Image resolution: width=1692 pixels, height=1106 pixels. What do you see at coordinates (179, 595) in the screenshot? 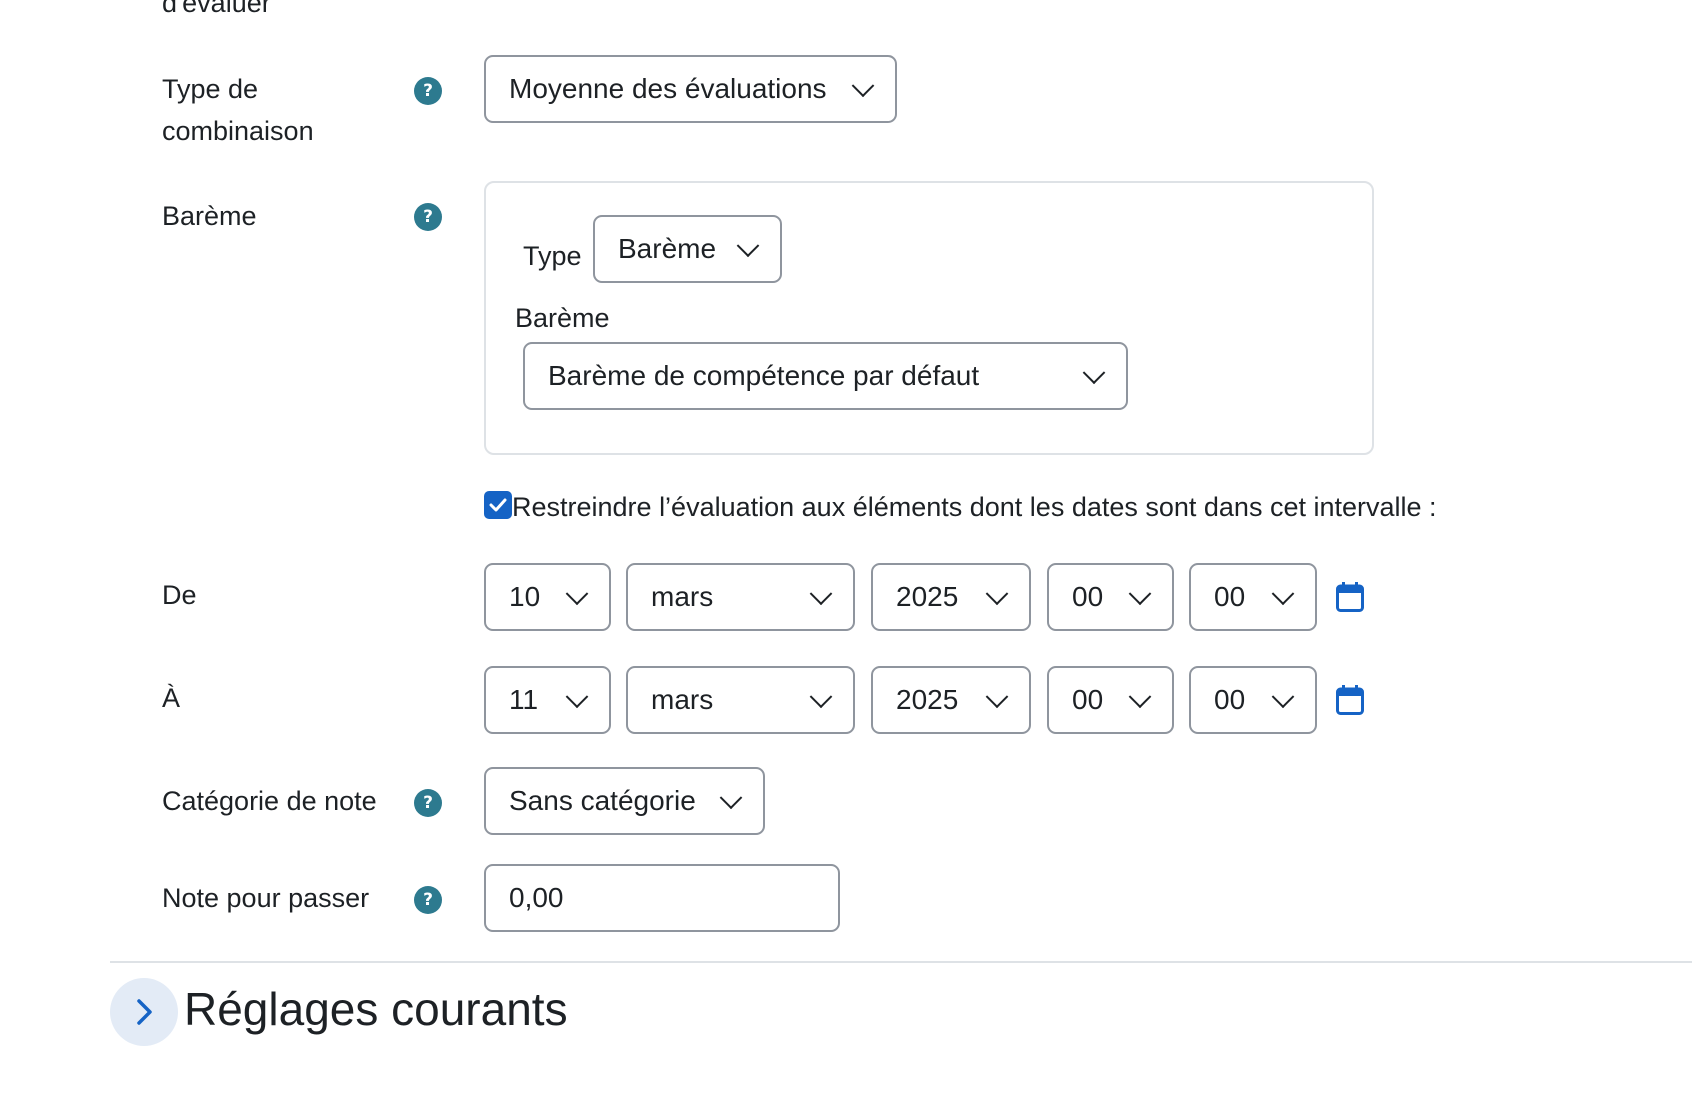
I see `from-date-label: De` at bounding box center [179, 595].